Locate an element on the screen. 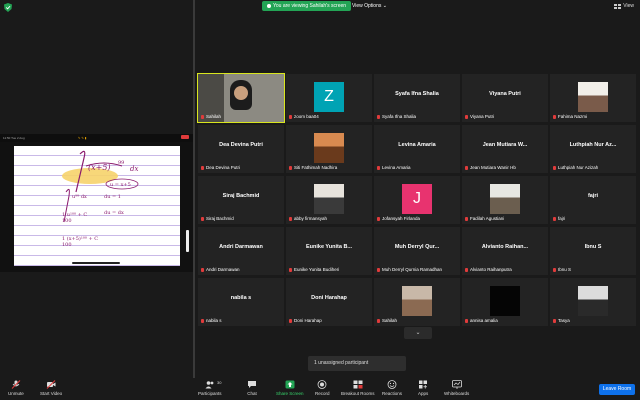 This screenshot has height=400, width=640. participants-label: Participants is located at coordinates (210, 393).